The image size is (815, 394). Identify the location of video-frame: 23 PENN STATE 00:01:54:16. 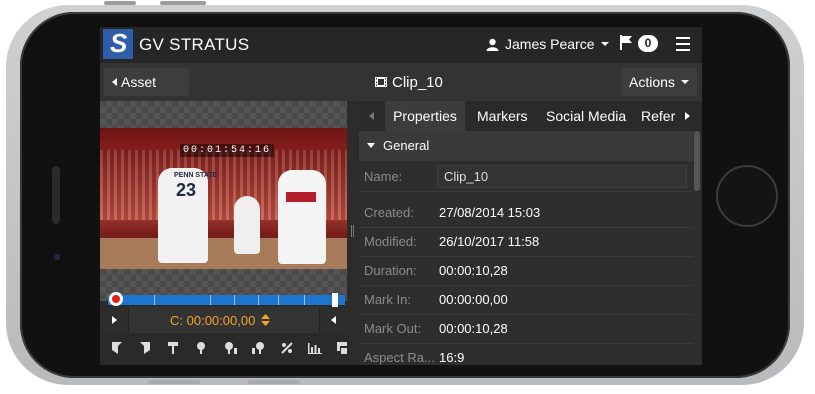
(223, 198).